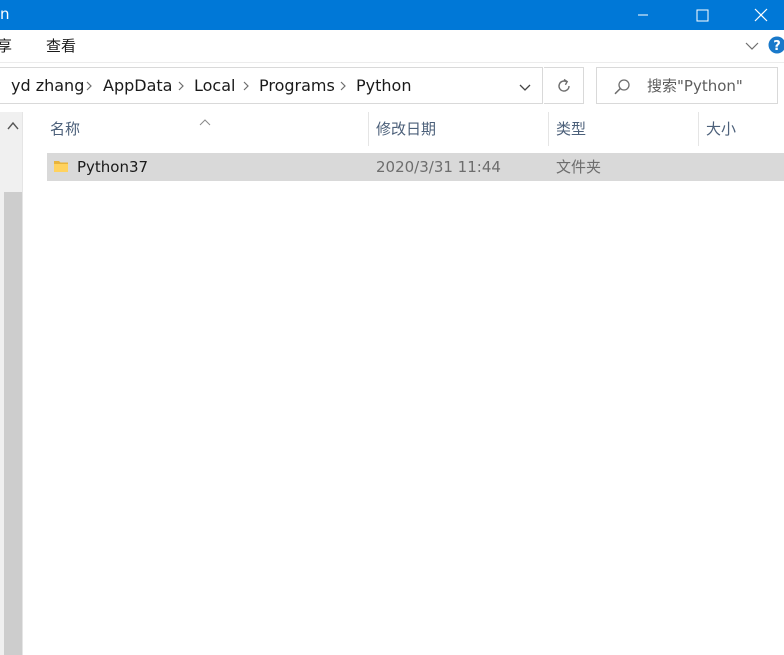 Image resolution: width=784 pixels, height=655 pixels. What do you see at coordinates (65, 129) in the screenshot?
I see `column-header-name: 名称` at bounding box center [65, 129].